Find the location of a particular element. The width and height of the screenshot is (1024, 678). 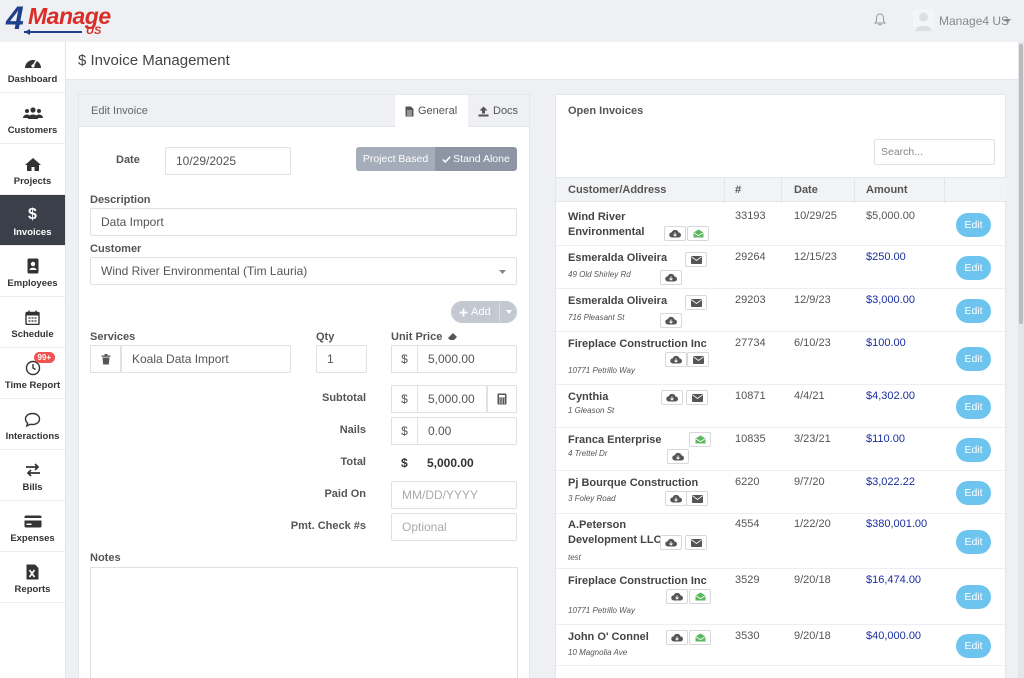

user-avatar-icon is located at coordinates (923, 20).